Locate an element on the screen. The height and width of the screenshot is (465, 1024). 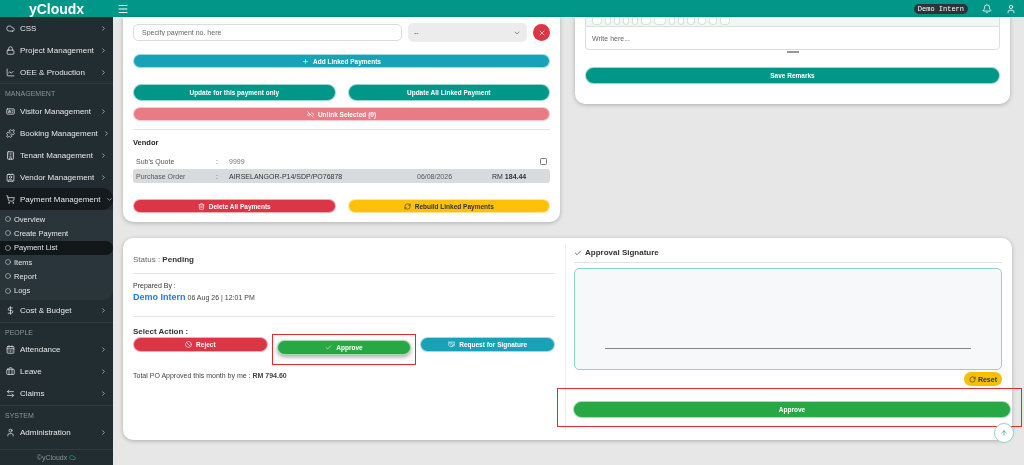
trash-icon is located at coordinates (201, 206).